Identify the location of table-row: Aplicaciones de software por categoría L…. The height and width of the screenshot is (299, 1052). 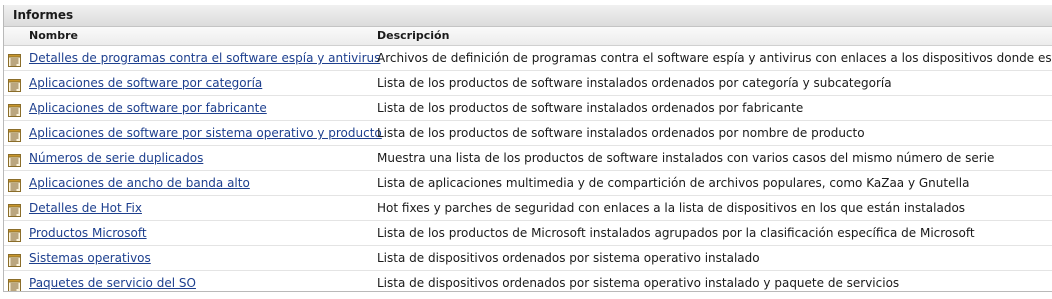
(528, 83).